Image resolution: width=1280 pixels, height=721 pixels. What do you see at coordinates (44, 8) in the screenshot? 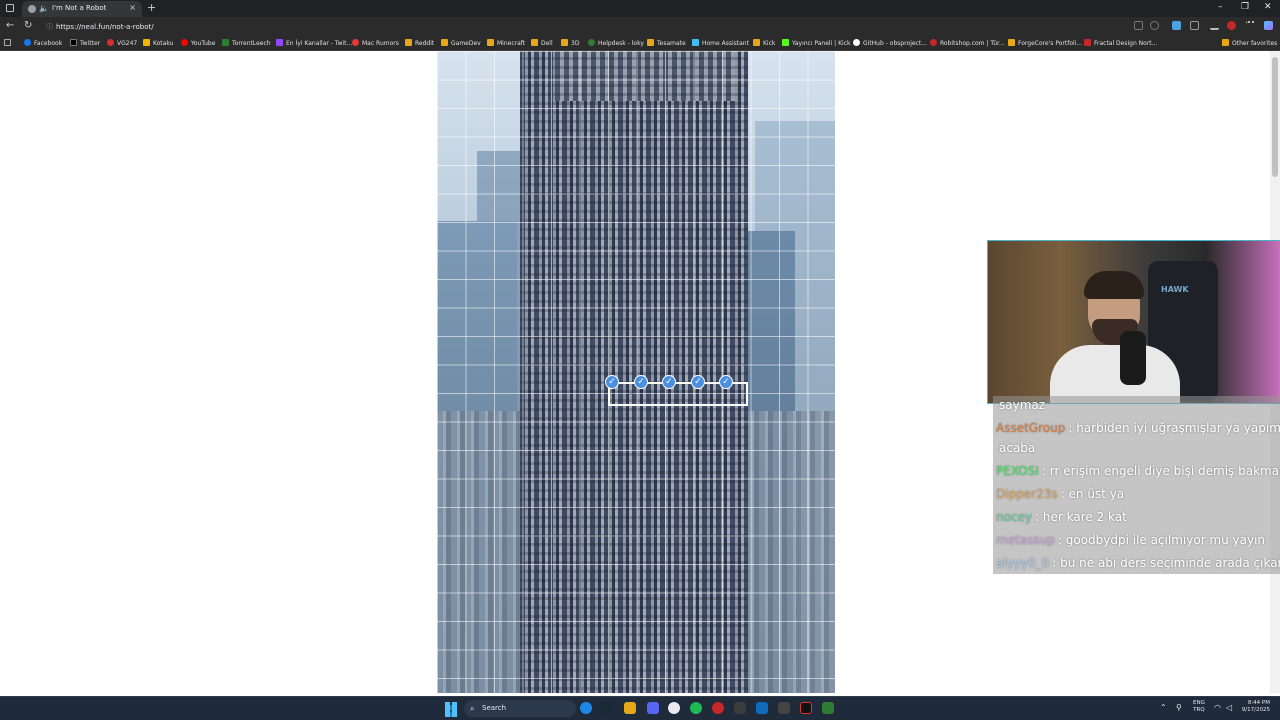
I see `audio-playing-icon: 🔈` at bounding box center [44, 8].